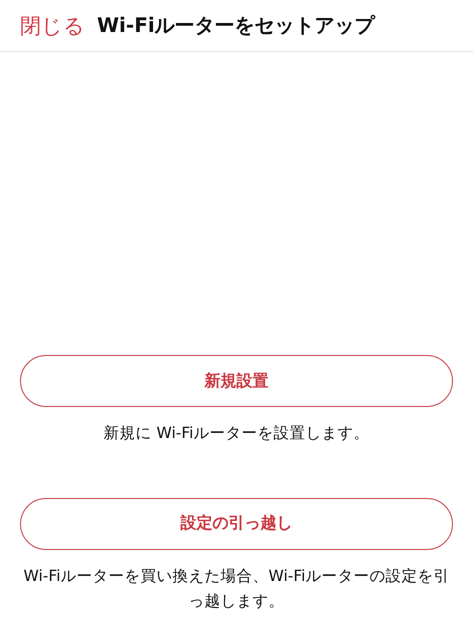 The image size is (473, 639). I want to click on option-button: 新規設置, so click(236, 381).